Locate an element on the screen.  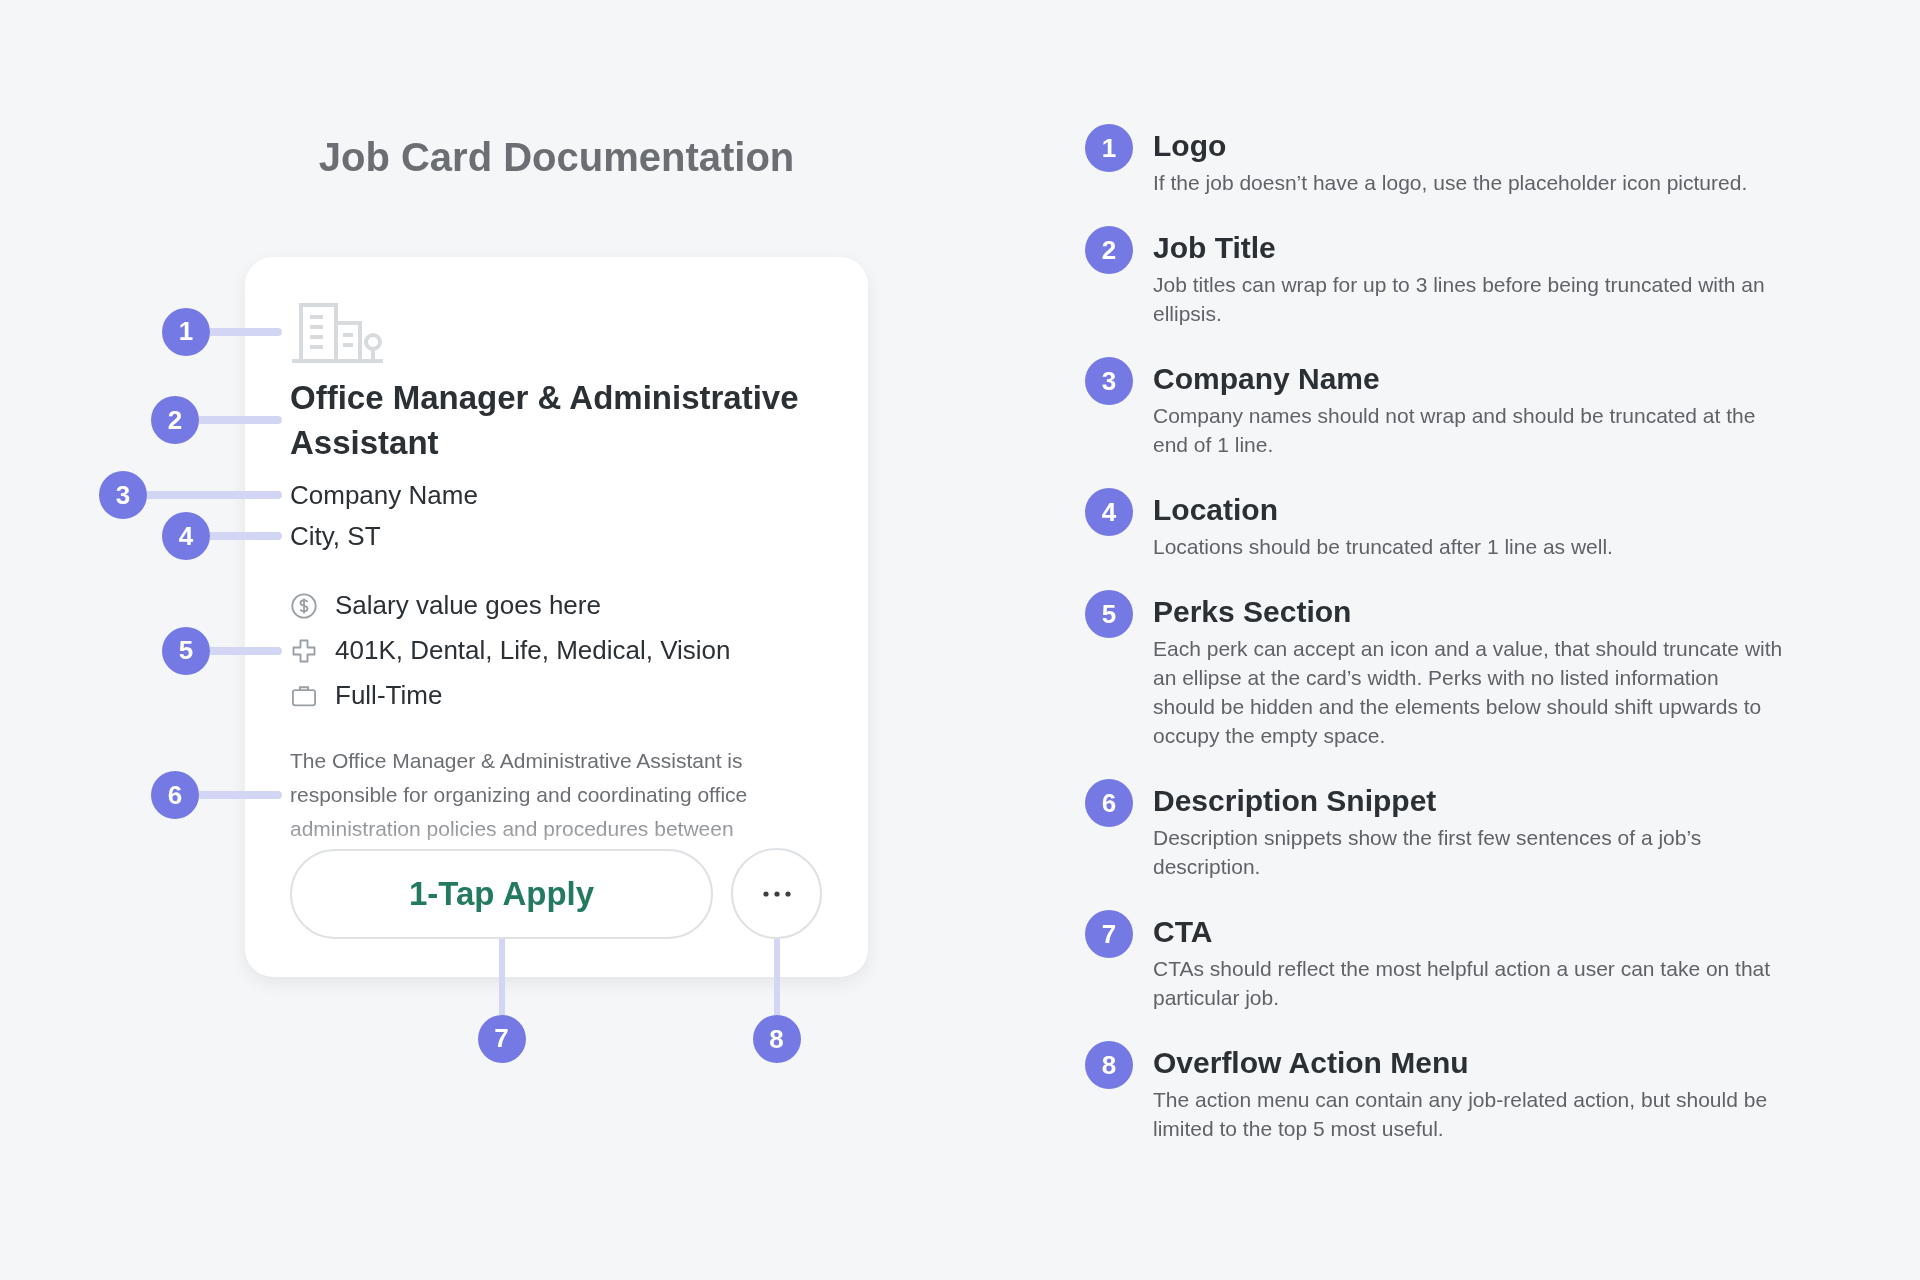
note-text: The action menu can contain any job-related action, but should be limited to the top 5 most useful. is located at coordinates (1461, 1114).